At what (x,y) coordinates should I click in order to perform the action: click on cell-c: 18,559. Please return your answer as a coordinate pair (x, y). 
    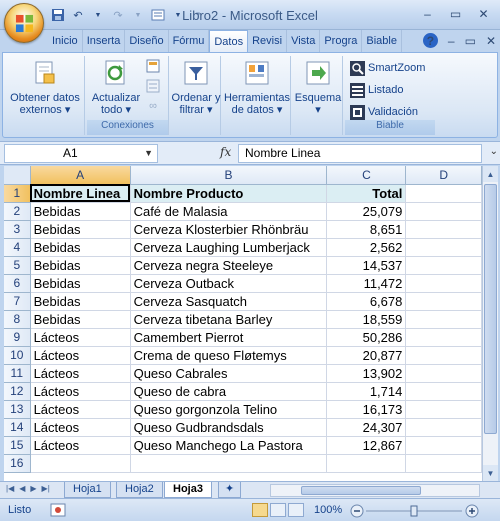
    Looking at the image, I should click on (366, 319).